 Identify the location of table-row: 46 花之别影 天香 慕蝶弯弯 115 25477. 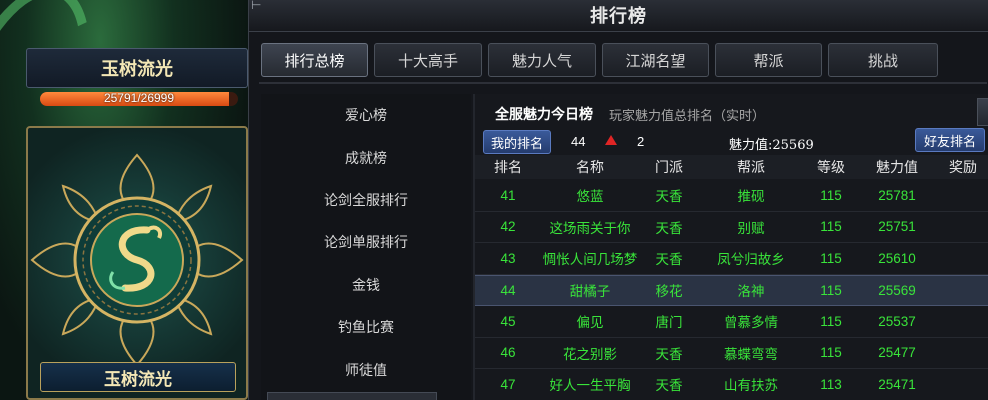
(731, 353).